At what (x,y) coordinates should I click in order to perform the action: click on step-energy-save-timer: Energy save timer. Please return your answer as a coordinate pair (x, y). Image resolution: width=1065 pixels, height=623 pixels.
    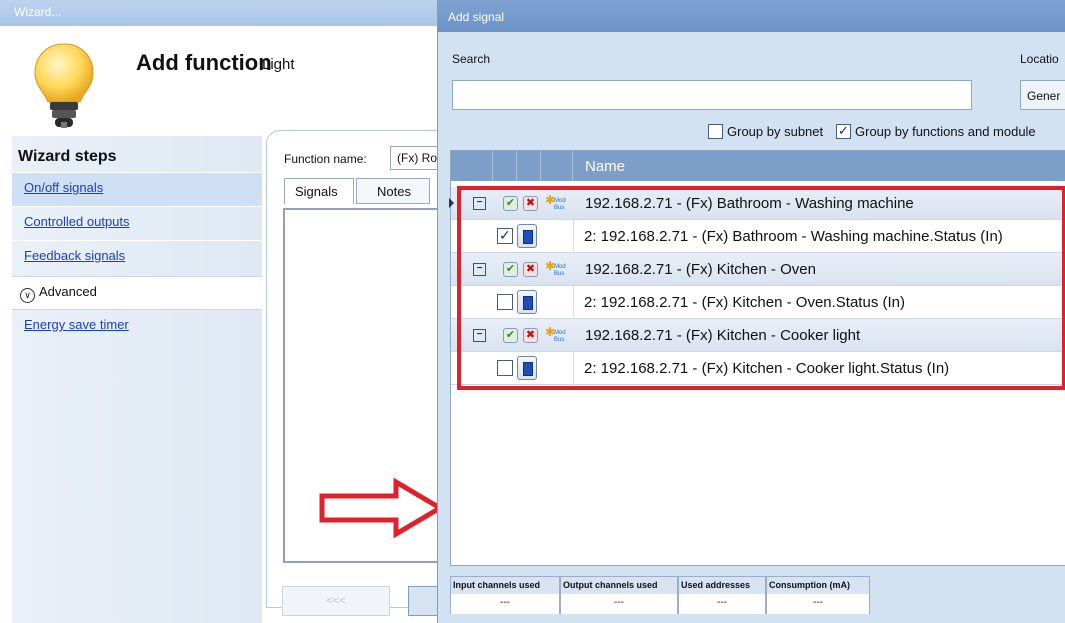
    Looking at the image, I should click on (137, 327).